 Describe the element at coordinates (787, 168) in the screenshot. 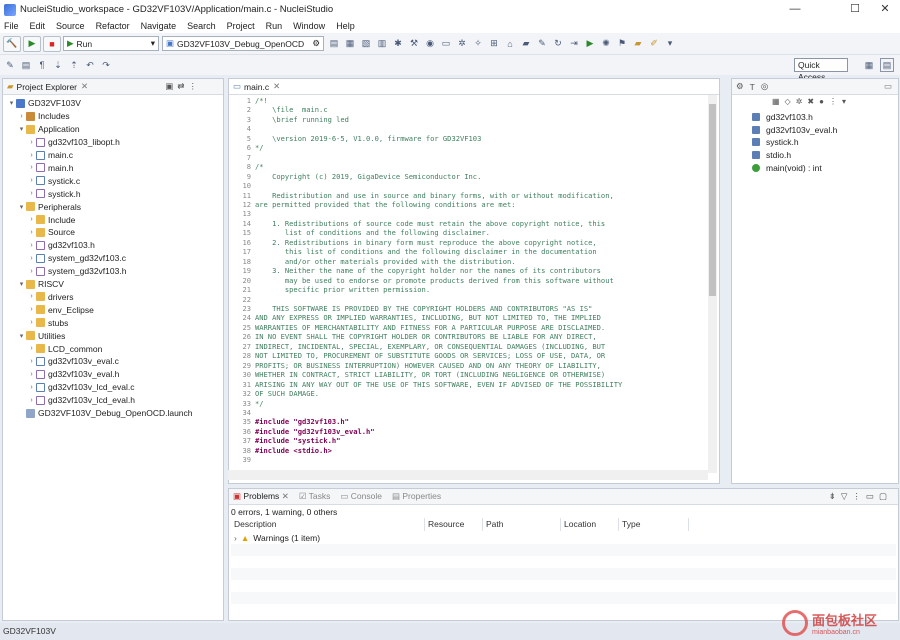

I see `outline-item: main(void) : int` at that location.